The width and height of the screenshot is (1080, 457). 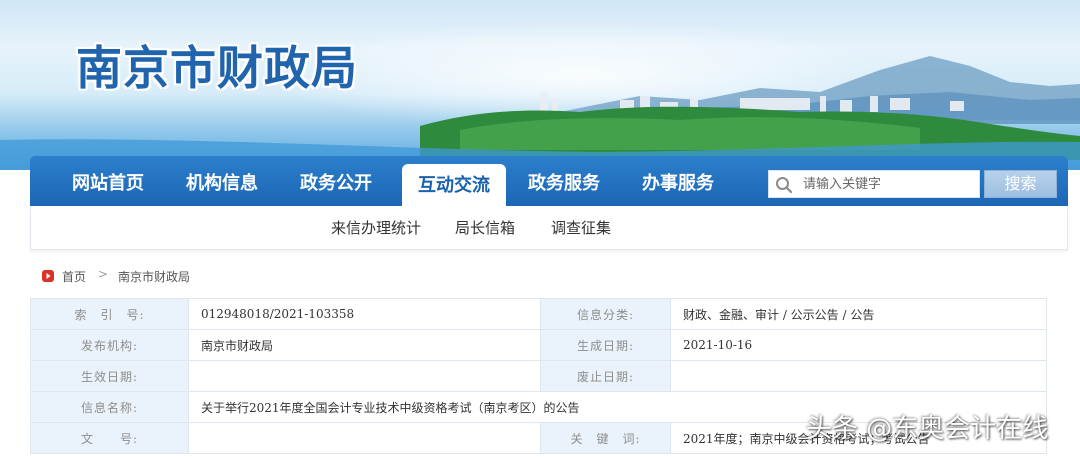 I want to click on subnav-item-director-mailbox: 局长信箱, so click(x=485, y=228).